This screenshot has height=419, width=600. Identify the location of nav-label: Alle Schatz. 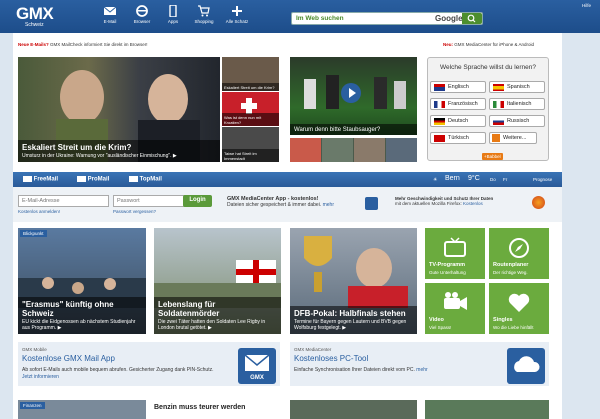
(237, 21).